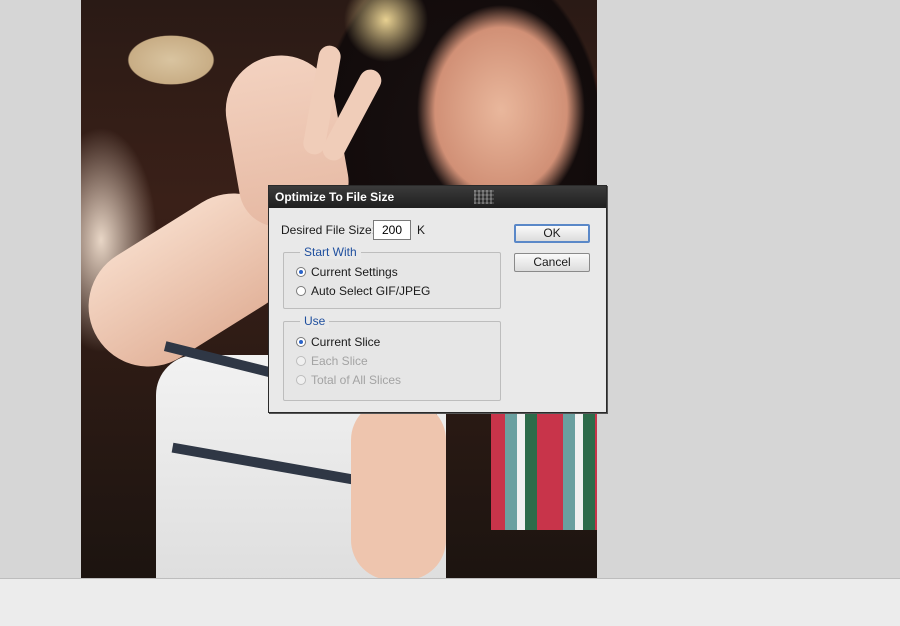 The height and width of the screenshot is (626, 900). I want to click on desired-size-label: Desired File Size:, so click(328, 230).